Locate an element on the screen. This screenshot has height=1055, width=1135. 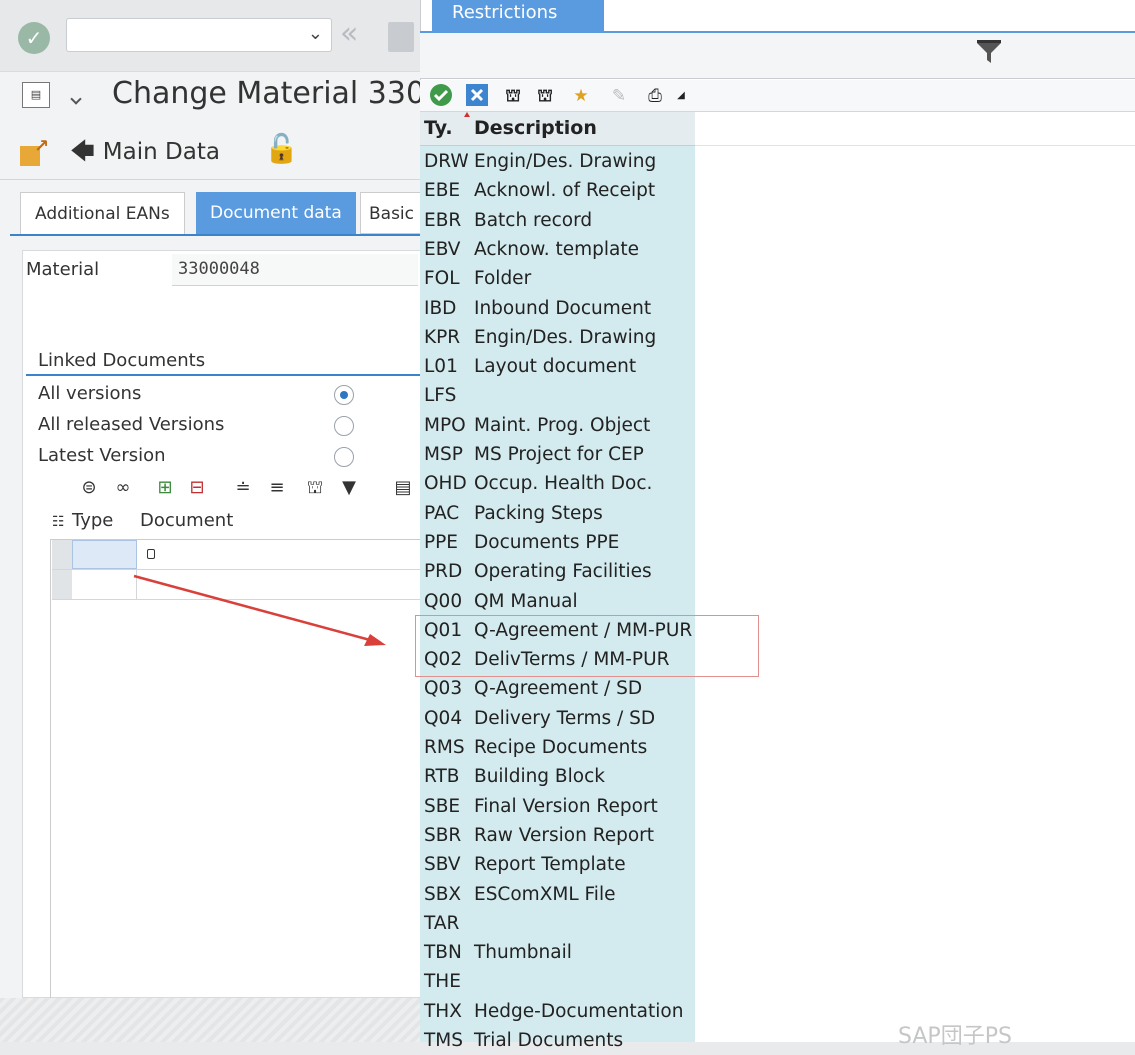
radio-all-released is located at coordinates (344, 426).